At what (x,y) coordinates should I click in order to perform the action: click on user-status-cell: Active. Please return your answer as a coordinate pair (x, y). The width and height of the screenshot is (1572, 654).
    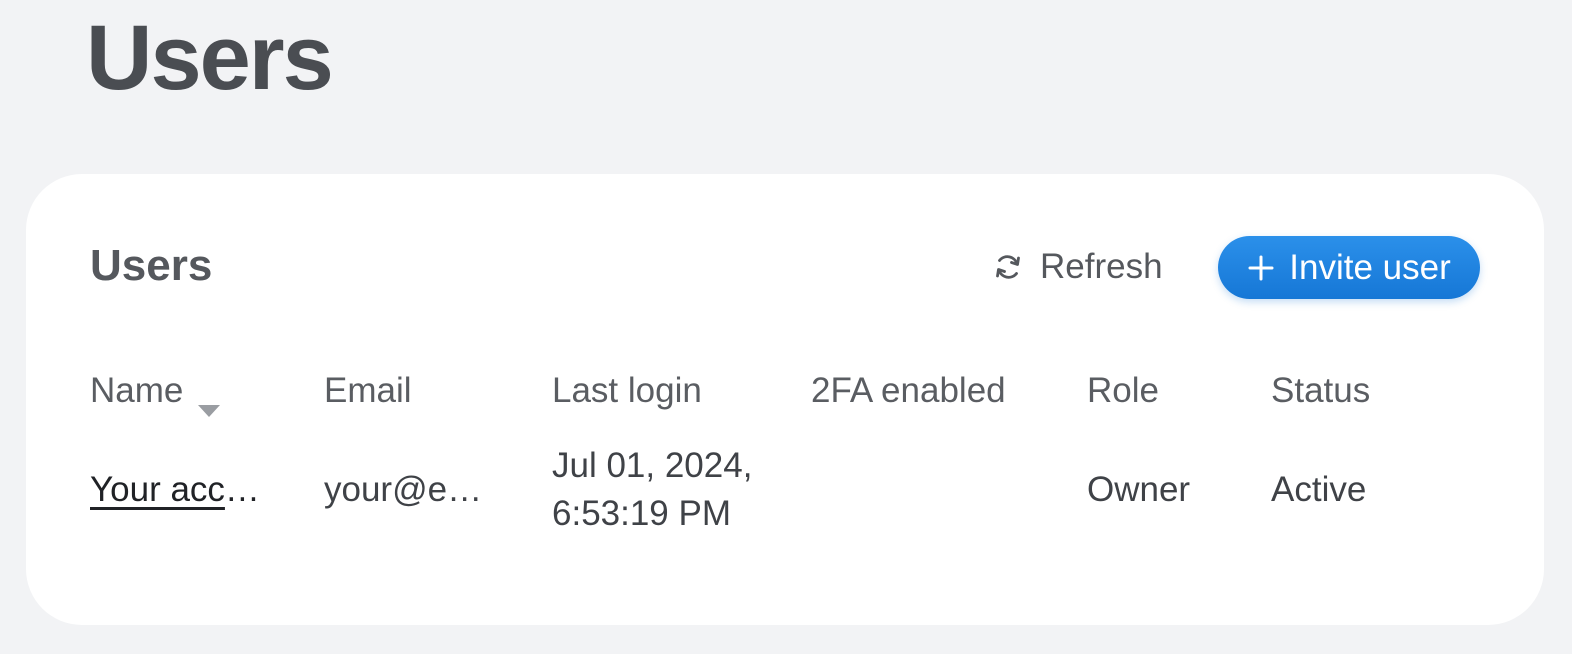
    Looking at the image, I should click on (1319, 489).